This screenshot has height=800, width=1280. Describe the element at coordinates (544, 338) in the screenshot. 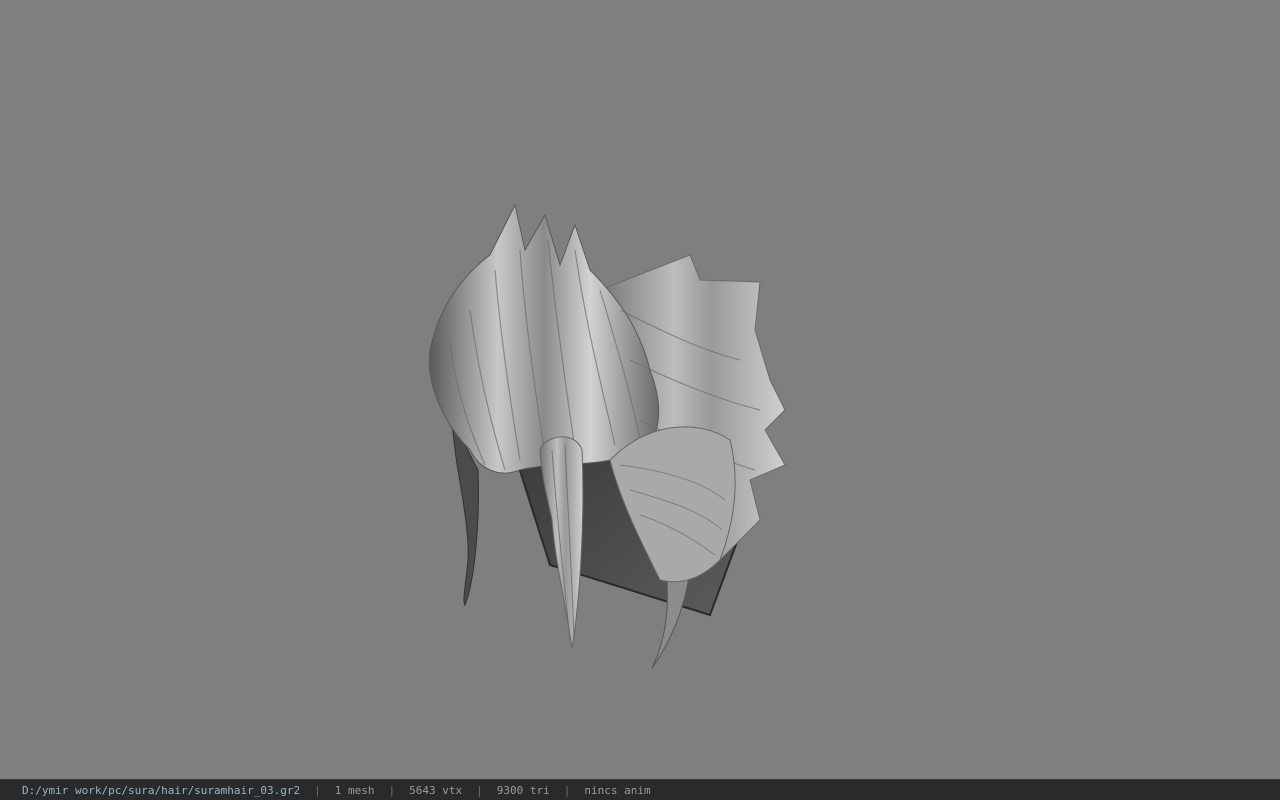

I see `hair-front-mass` at that location.